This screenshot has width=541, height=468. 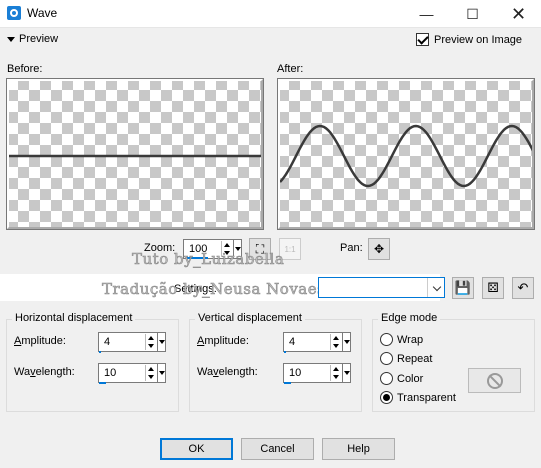 I want to click on vertical-wavelength-label: Wavelength:, so click(x=227, y=372).